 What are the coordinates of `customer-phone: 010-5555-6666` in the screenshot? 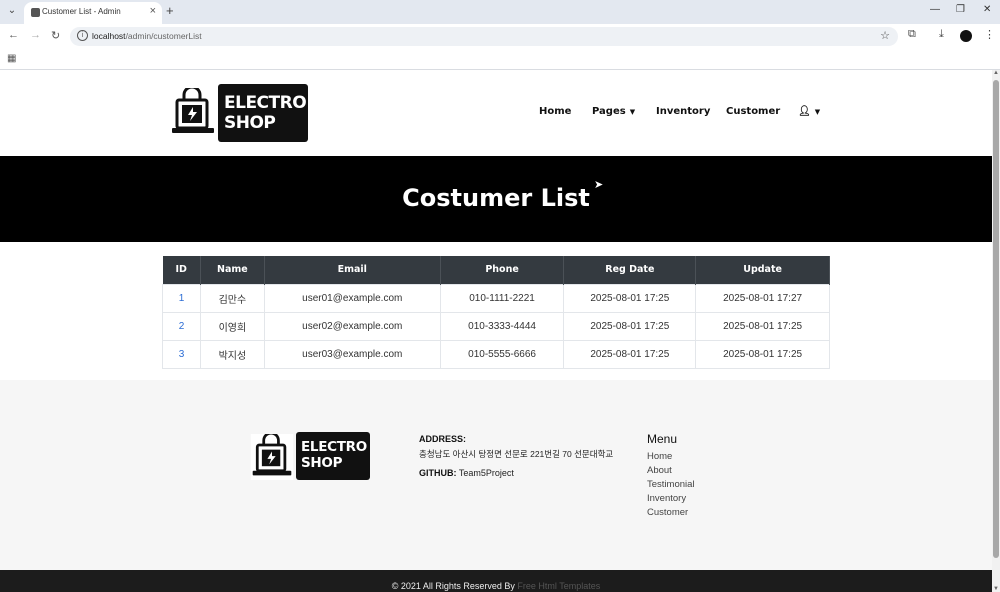 It's located at (502, 354).